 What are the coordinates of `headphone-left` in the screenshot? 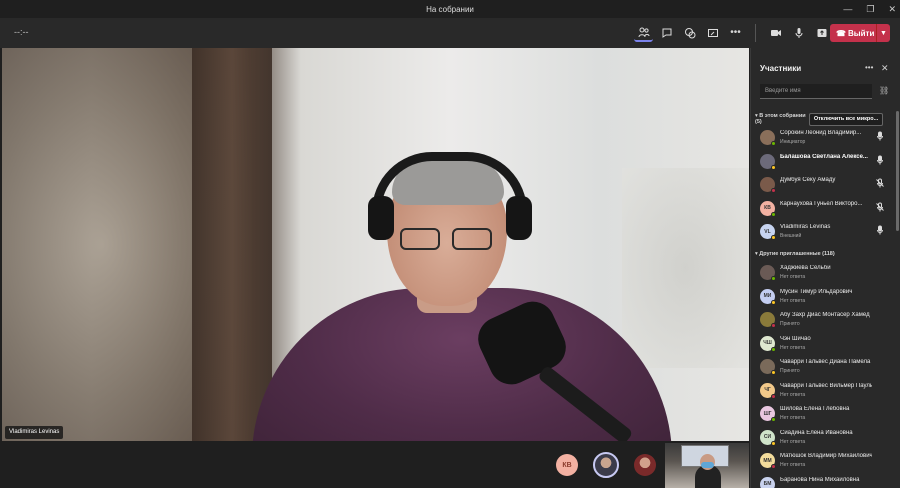 It's located at (381, 218).